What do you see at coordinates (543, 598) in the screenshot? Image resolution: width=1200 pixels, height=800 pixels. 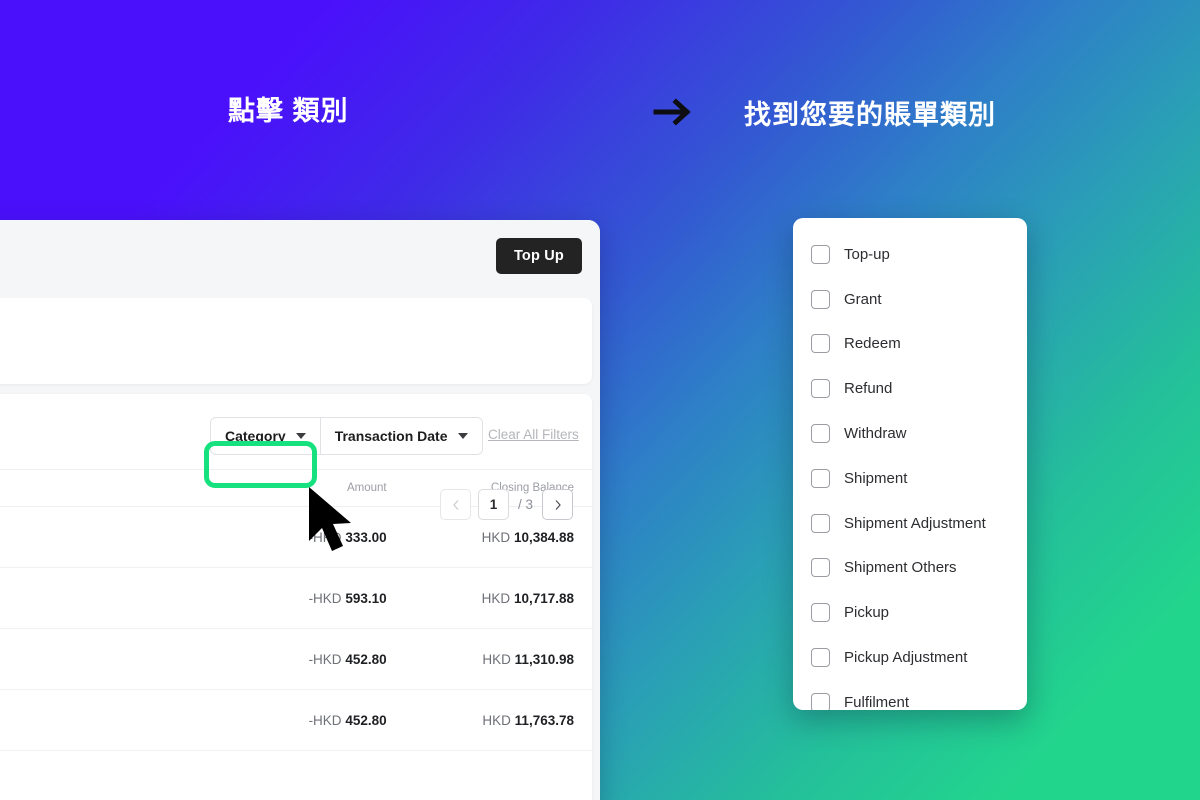 I see `balance-value: 10,717.88` at bounding box center [543, 598].